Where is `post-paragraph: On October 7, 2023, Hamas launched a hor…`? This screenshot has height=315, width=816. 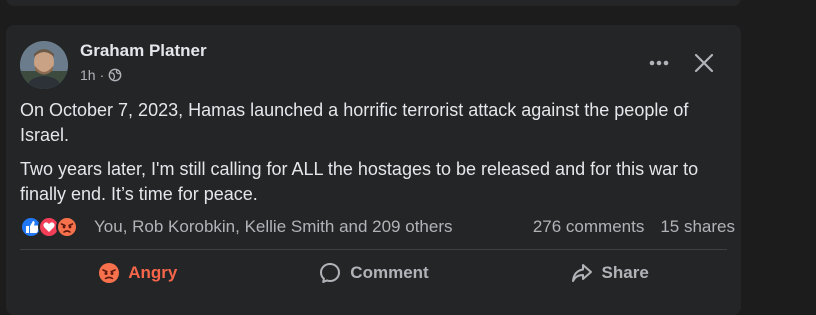 post-paragraph: On October 7, 2023, Hamas launched a hor… is located at coordinates (354, 122).